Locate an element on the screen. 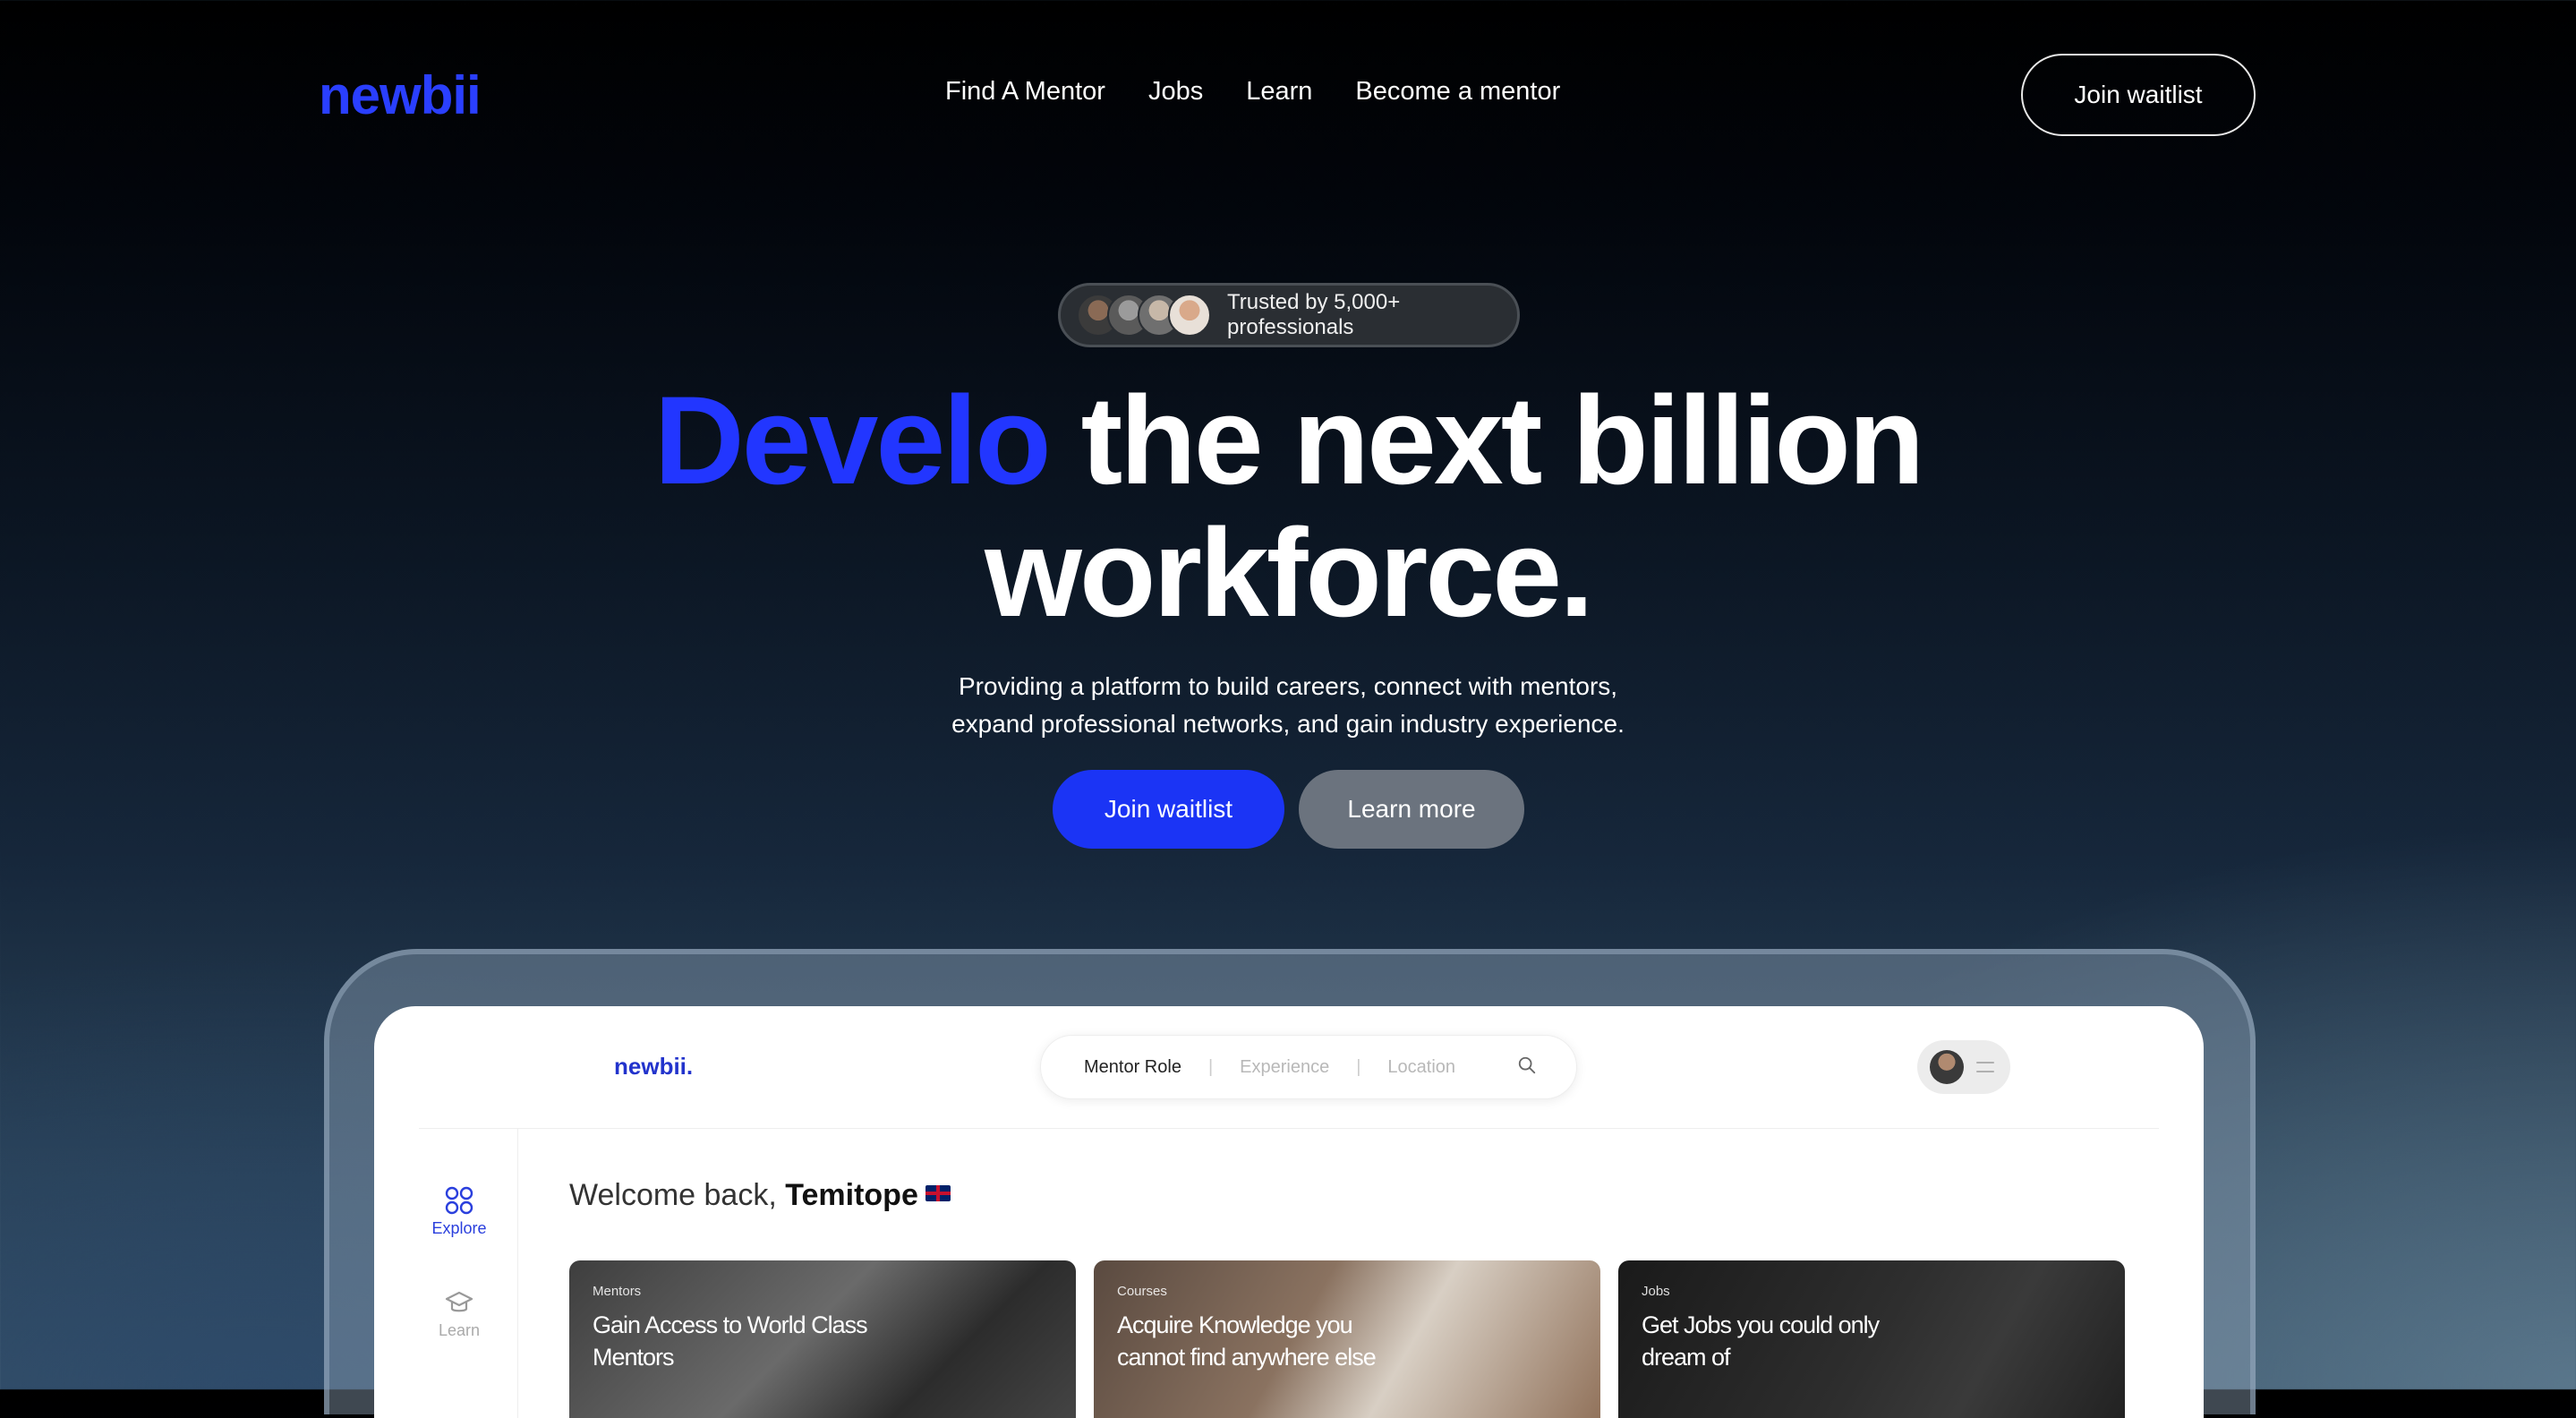 Image resolution: width=2576 pixels, height=1418 pixels. app-search-bar: Mentor Role | Experience | Location is located at coordinates (1308, 1067).